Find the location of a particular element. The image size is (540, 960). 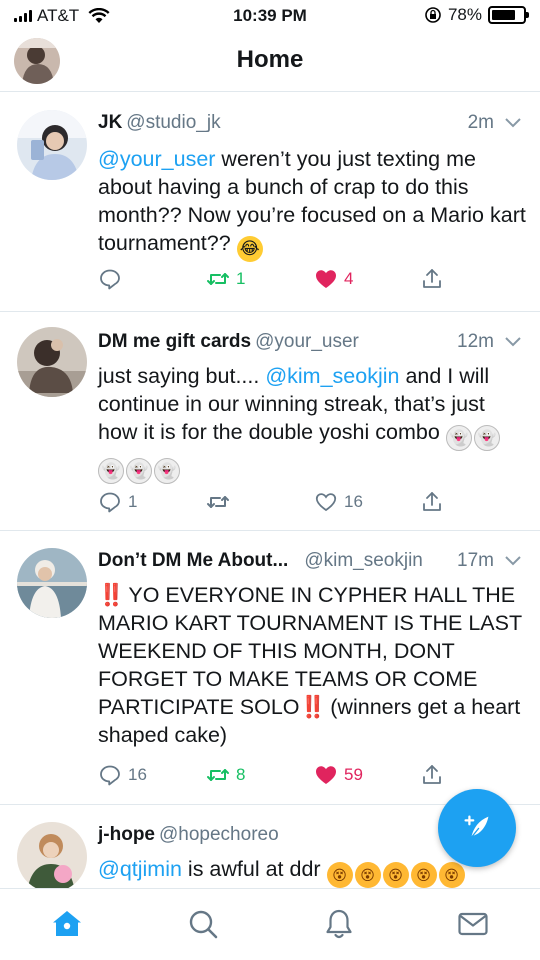

like-count: 4 is located at coordinates (349, 278).